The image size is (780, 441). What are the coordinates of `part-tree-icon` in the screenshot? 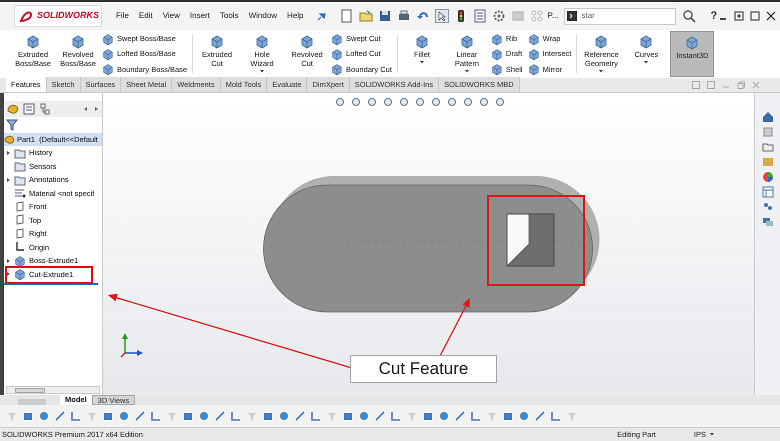 It's located at (13, 109).